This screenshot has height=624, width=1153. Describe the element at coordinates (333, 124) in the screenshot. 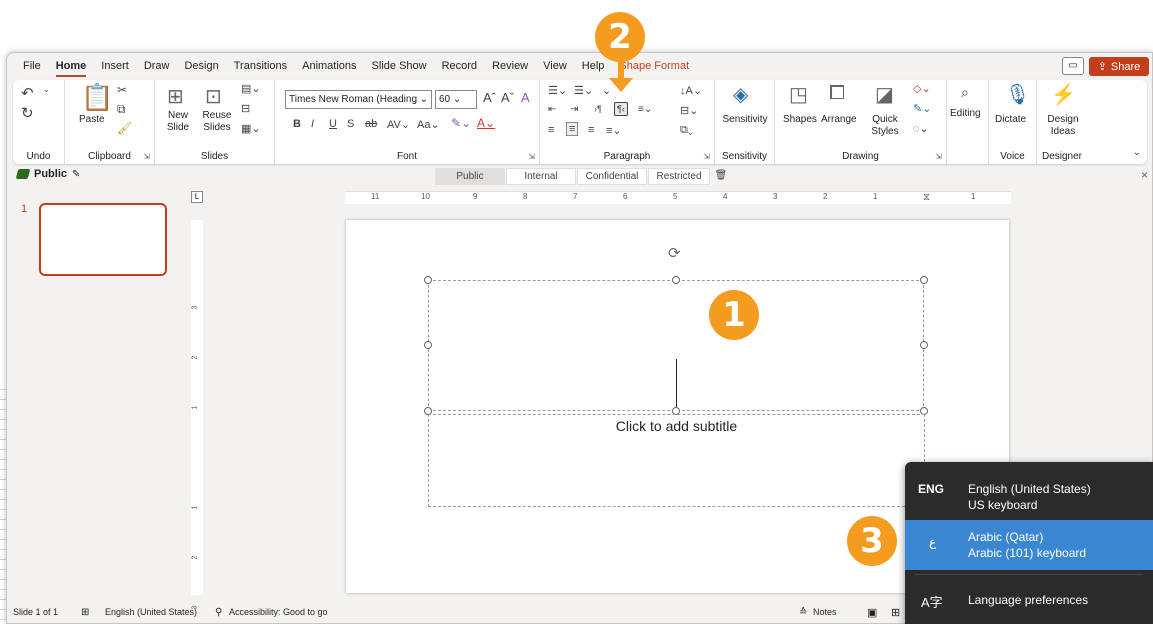

I see `underline-icon: U` at that location.